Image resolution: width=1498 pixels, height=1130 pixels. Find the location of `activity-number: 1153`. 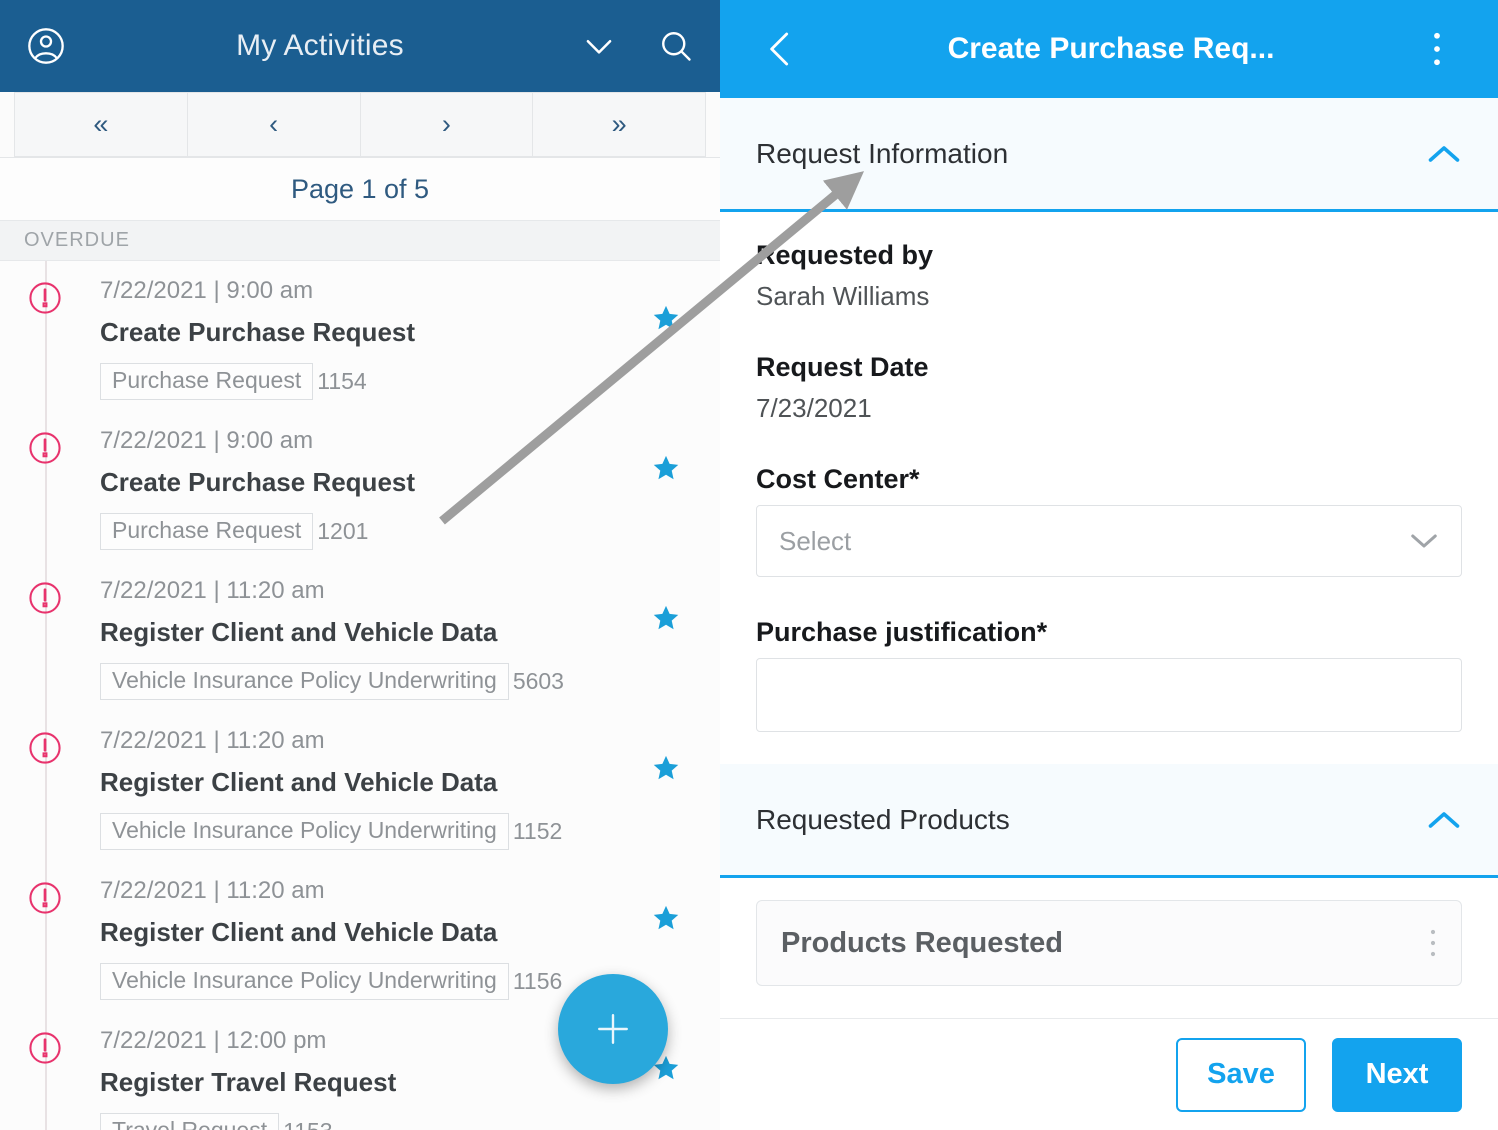

activity-number: 1153 is located at coordinates (307, 1124).